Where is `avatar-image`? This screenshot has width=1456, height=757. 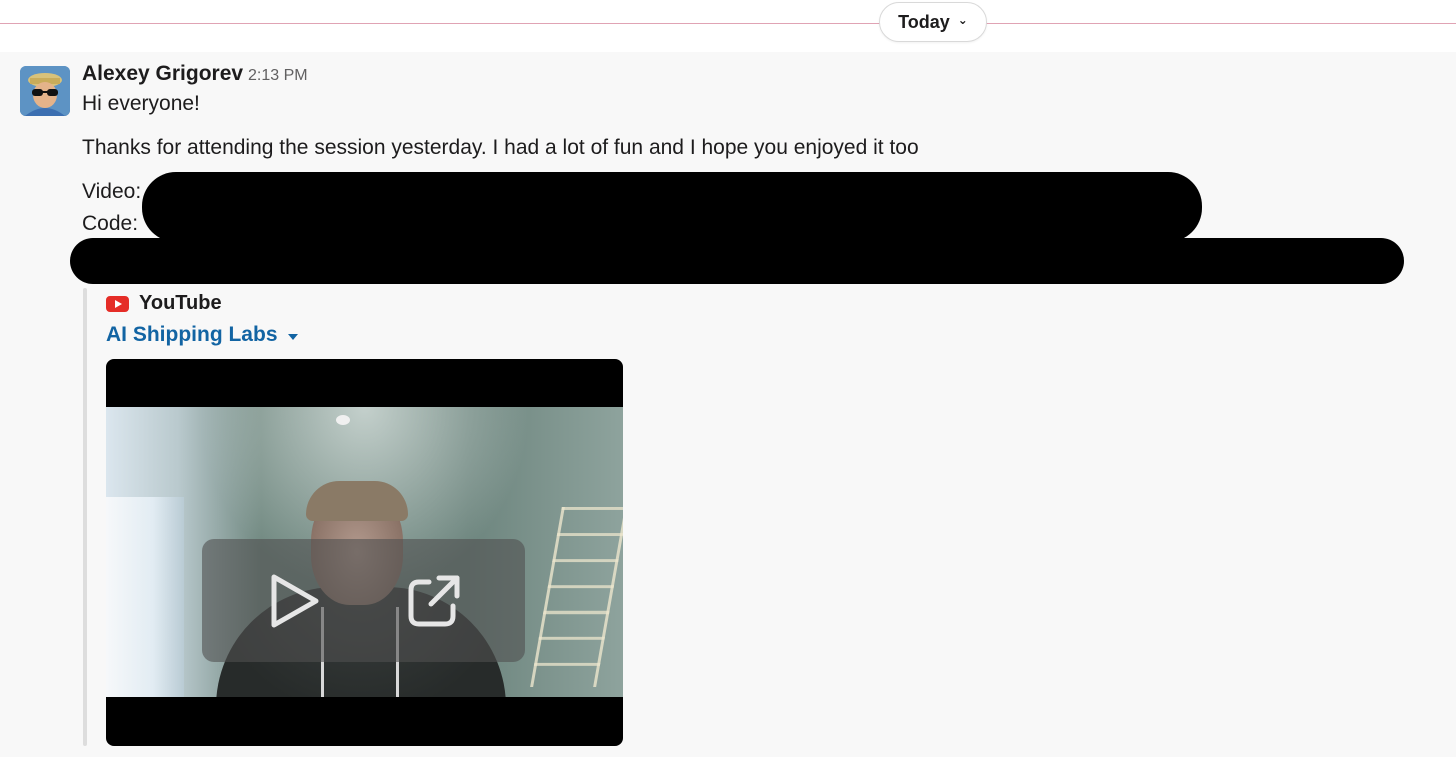
avatar-image is located at coordinates (45, 91).